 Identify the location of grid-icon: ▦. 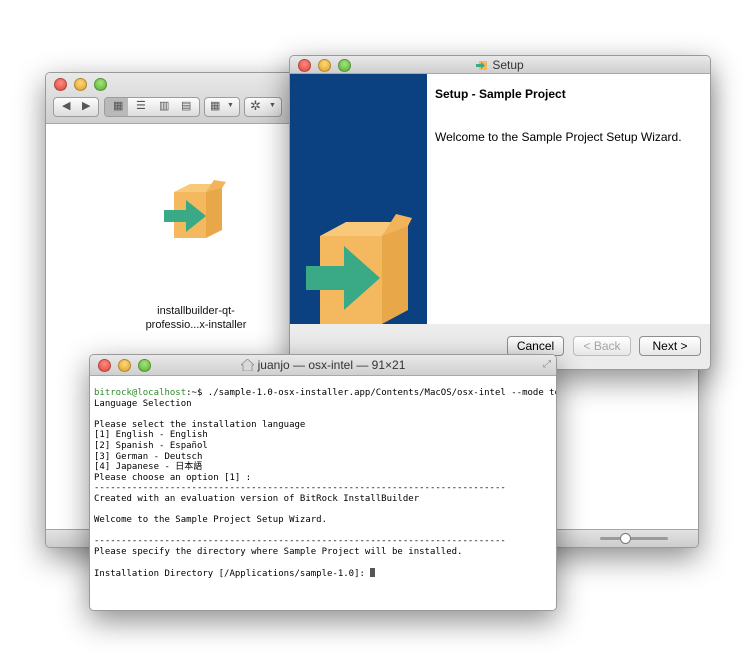
(118, 106).